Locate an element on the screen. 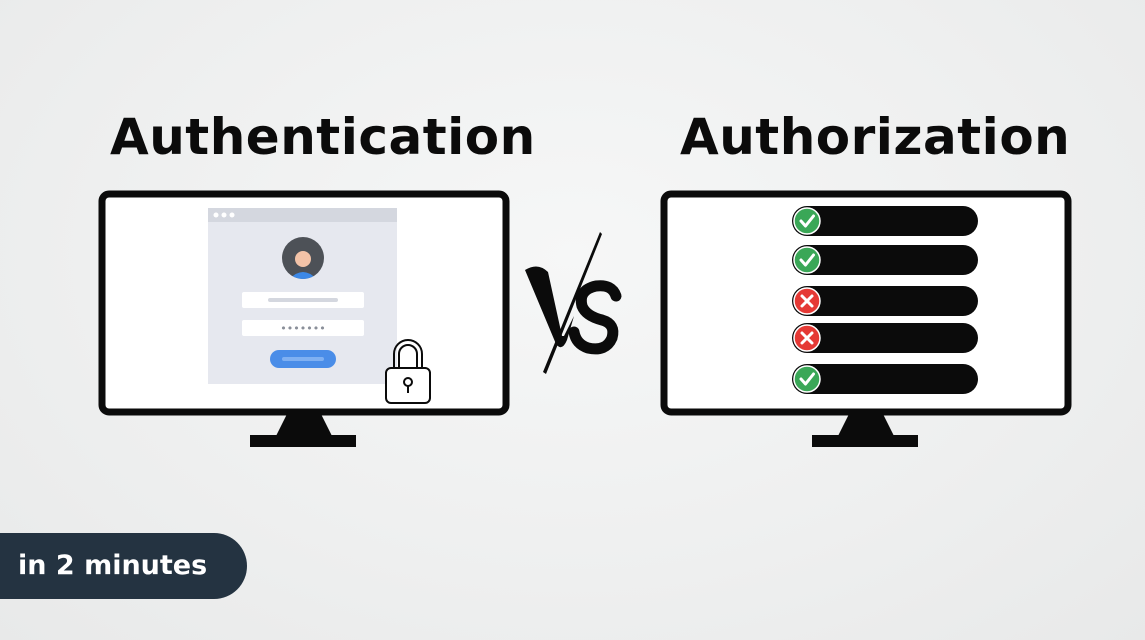  permission-list is located at coordinates (885, 300).